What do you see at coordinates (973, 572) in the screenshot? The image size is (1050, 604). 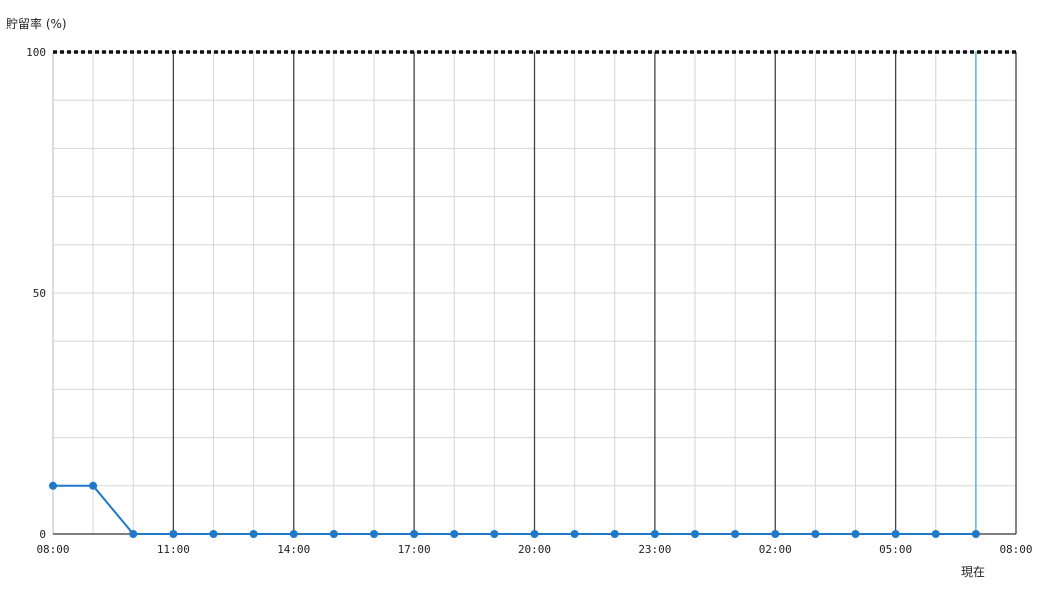 I see `current-time-label: 現在` at bounding box center [973, 572].